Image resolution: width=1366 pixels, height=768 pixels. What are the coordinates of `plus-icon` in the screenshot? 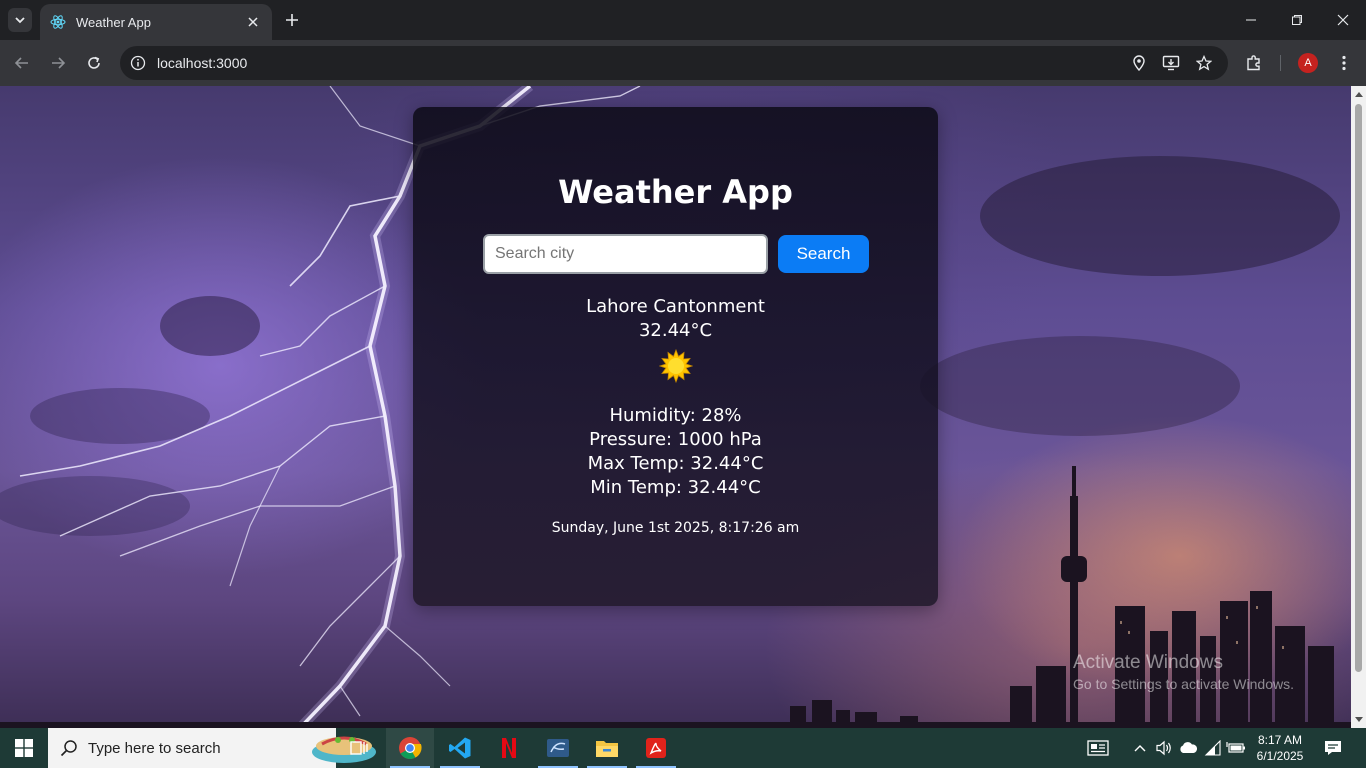 It's located at (292, 20).